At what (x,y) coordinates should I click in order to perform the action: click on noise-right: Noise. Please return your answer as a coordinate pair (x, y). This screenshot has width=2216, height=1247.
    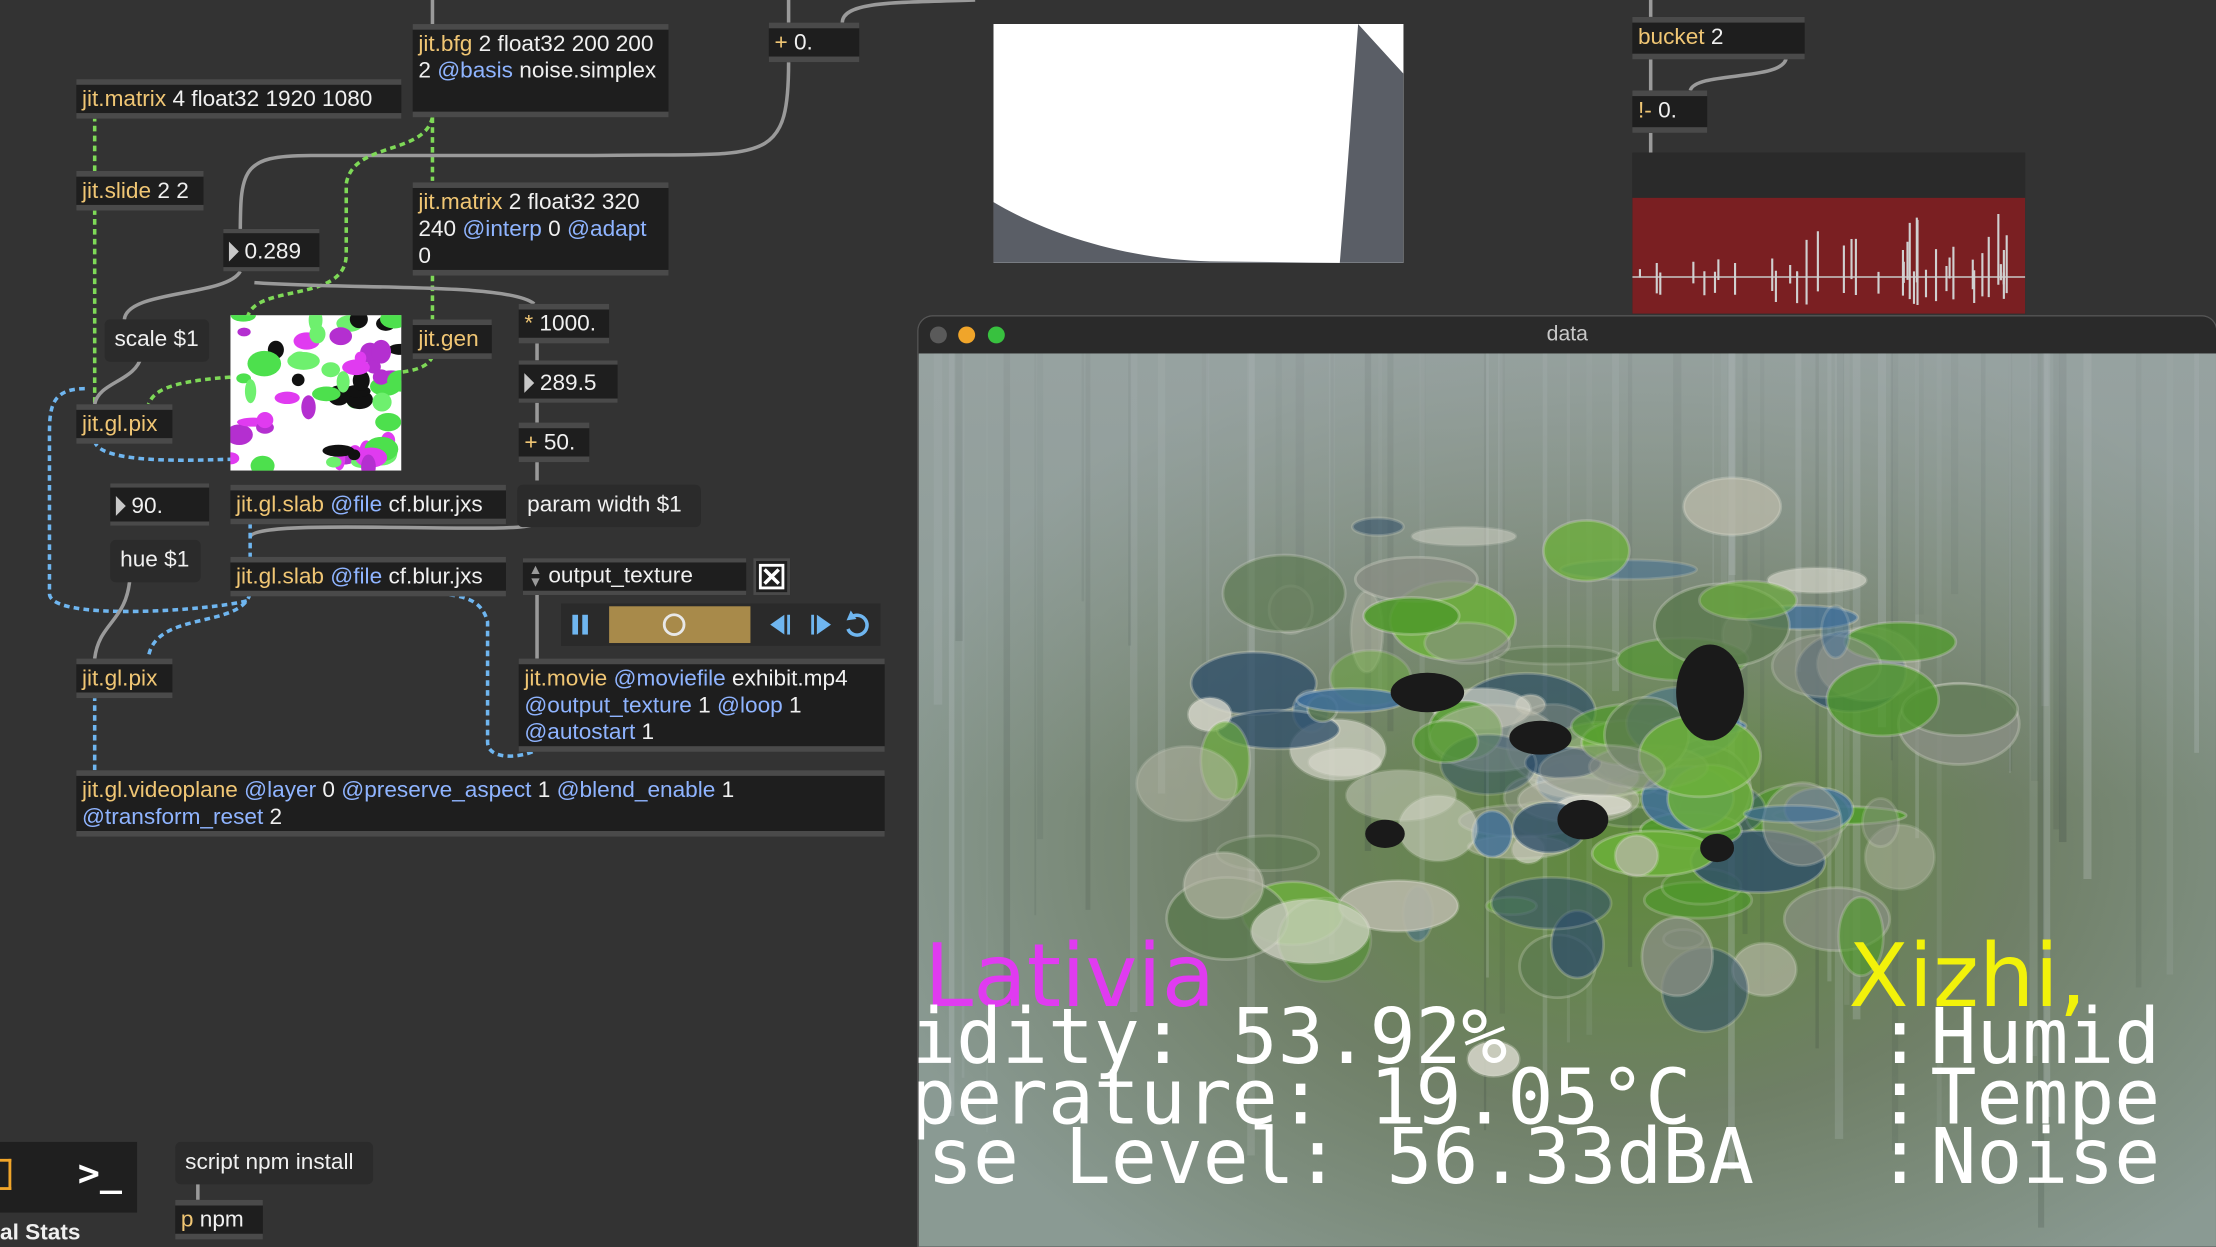
    Looking at the image, I should click on (2045, 1157).